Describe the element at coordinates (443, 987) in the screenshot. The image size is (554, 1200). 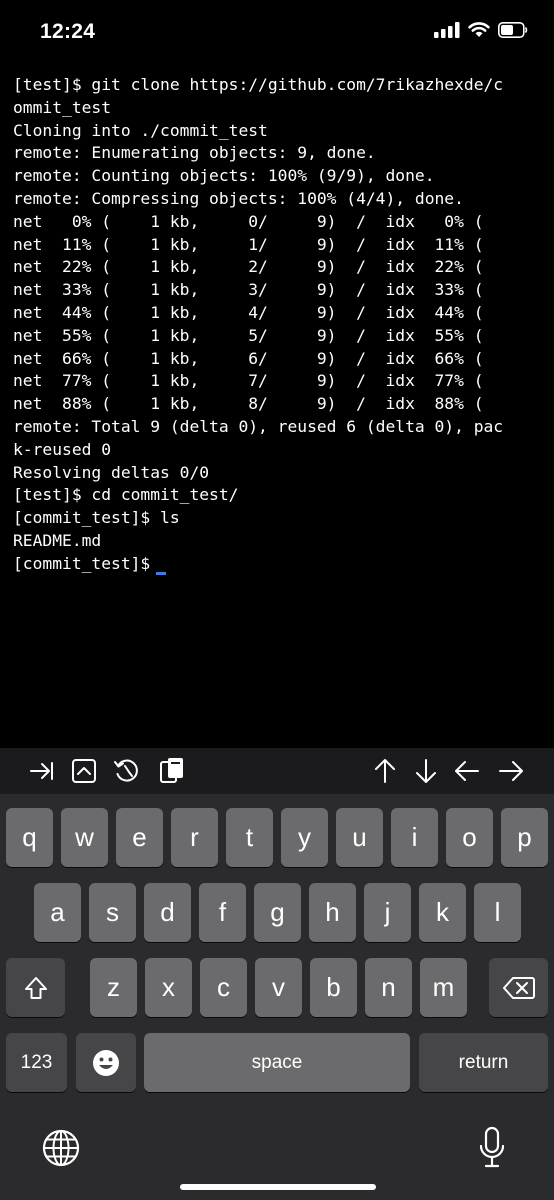
I see `key-m: m` at that location.